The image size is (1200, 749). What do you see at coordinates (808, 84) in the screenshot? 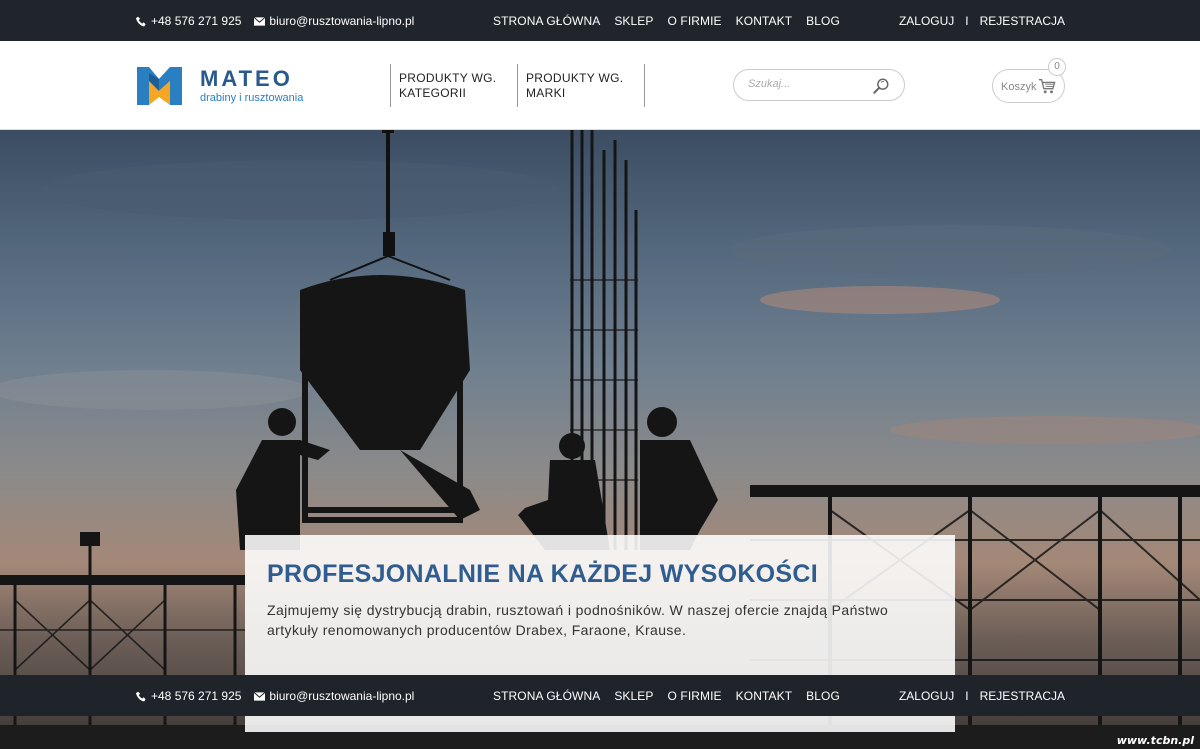
I see `search-input` at bounding box center [808, 84].